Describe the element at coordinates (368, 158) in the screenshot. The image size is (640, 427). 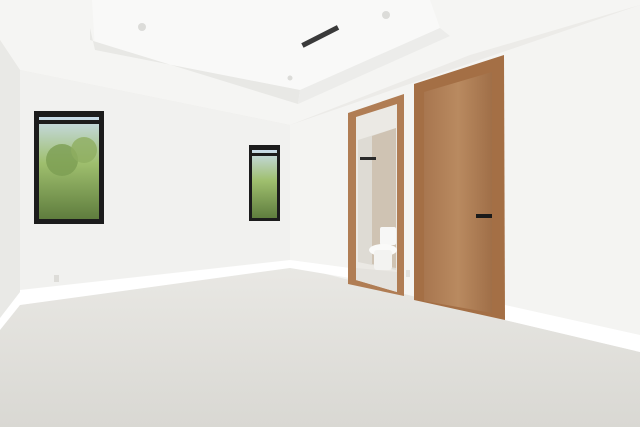
I see `shower-bar` at that location.